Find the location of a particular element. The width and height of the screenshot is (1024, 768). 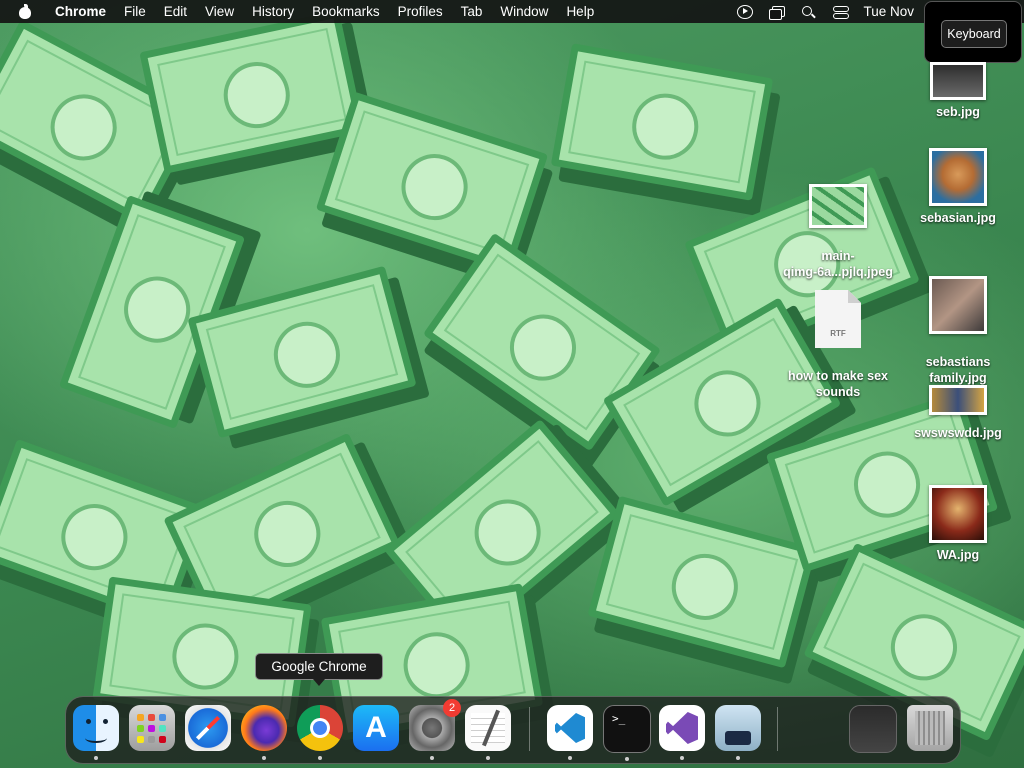

launchpad-icon is located at coordinates (152, 728).